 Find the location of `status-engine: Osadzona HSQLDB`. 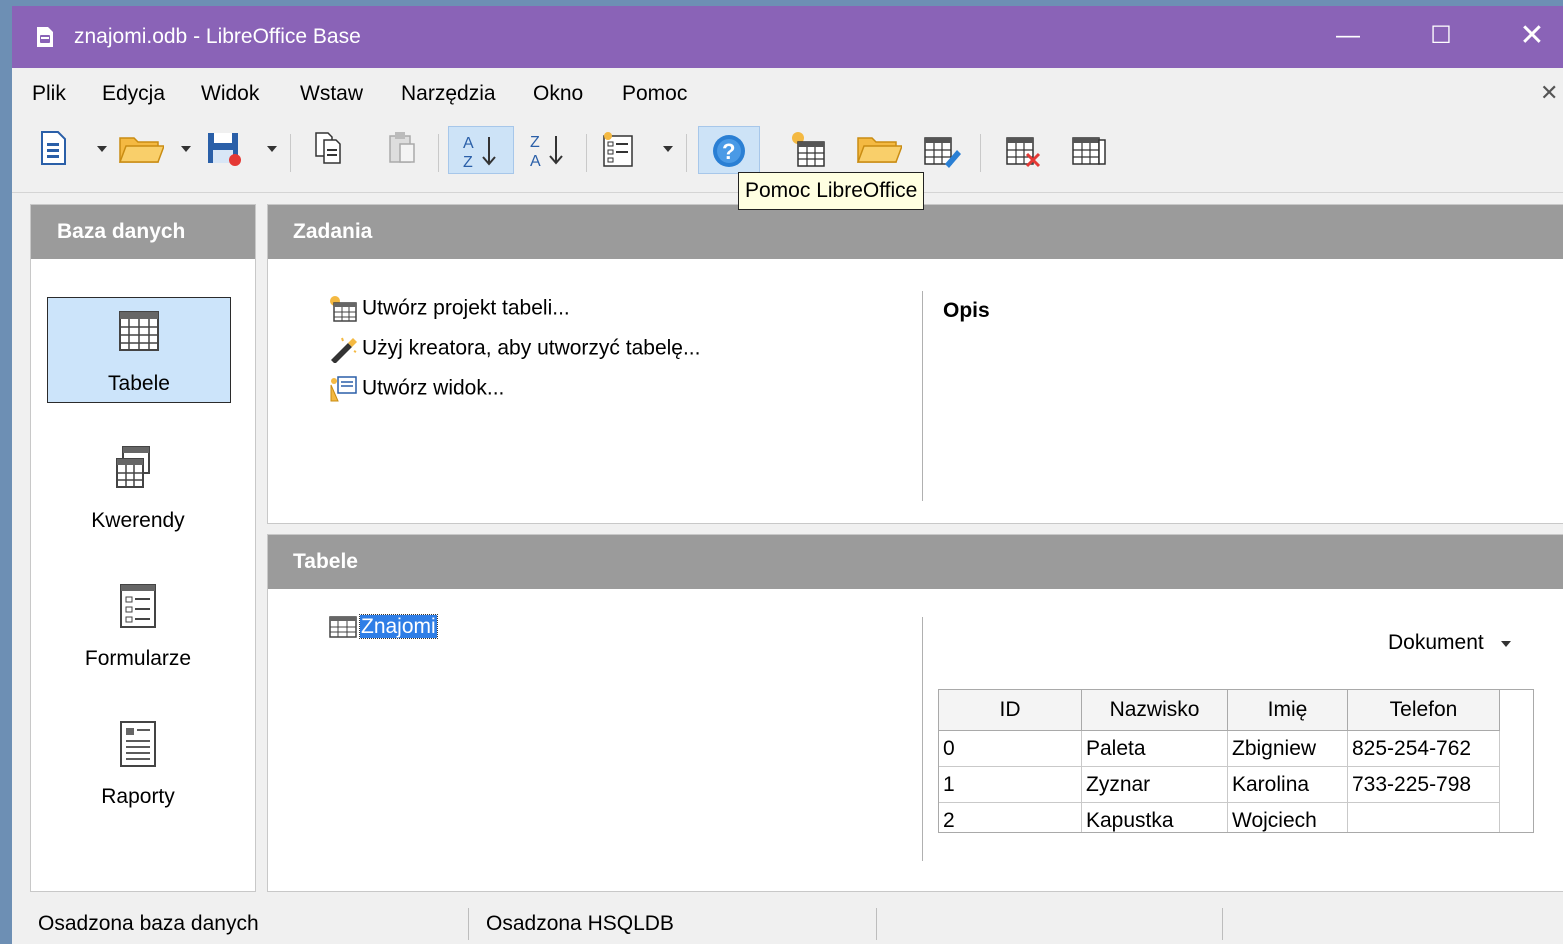

status-engine: Osadzona HSQLDB is located at coordinates (580, 923).